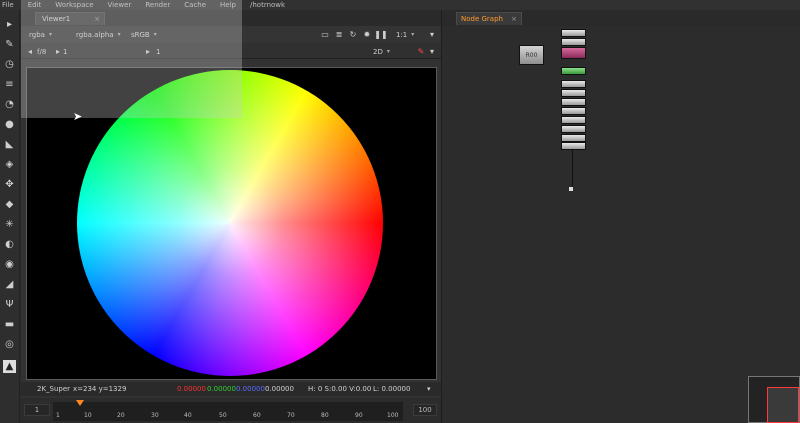 The height and width of the screenshot is (423, 800). What do you see at coordinates (9, 264) in the screenshot?
I see `eye-icon: ◉` at bounding box center [9, 264].